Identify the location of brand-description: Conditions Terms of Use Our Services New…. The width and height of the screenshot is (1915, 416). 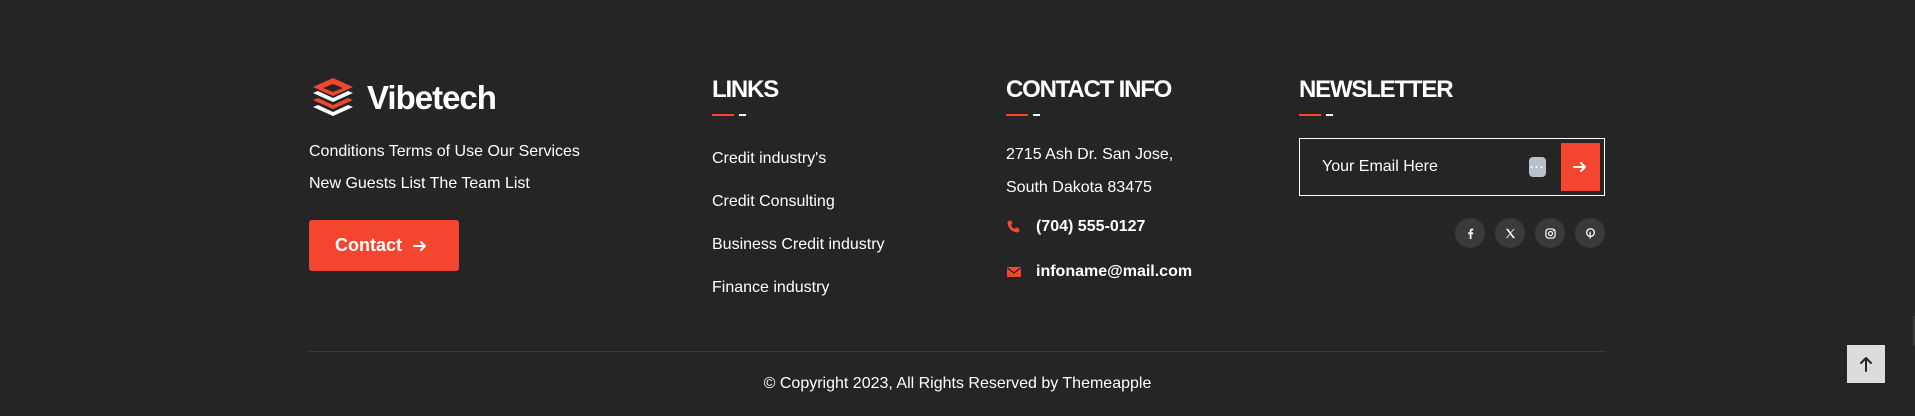
(479, 168).